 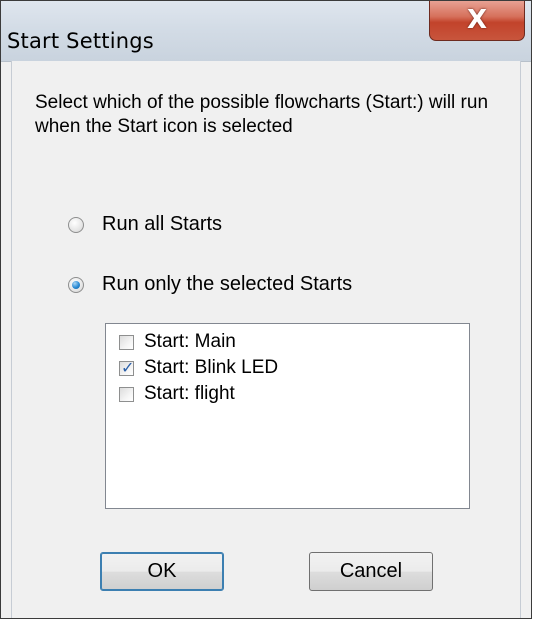 What do you see at coordinates (76, 224) in the screenshot?
I see `run-all-radio` at bounding box center [76, 224].